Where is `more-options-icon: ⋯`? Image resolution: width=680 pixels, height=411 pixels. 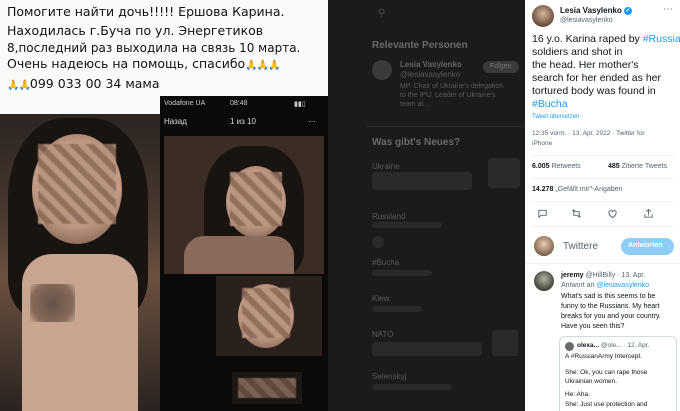
more-options-icon: ⋯ is located at coordinates (668, 9).